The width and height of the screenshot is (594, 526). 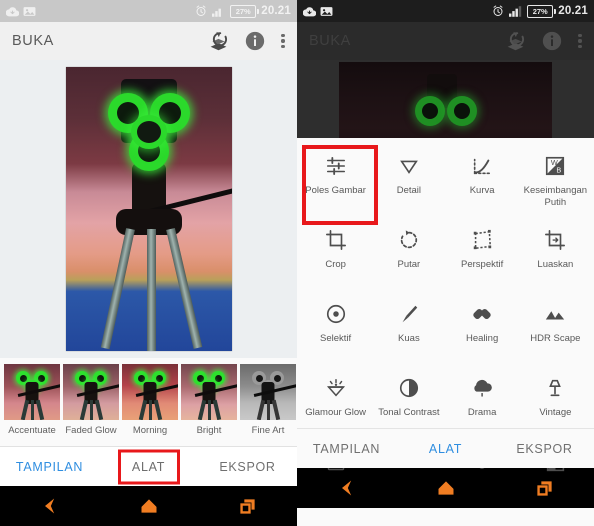 What do you see at coordinates (409, 338) in the screenshot?
I see `tool-label: Kuas` at bounding box center [409, 338].